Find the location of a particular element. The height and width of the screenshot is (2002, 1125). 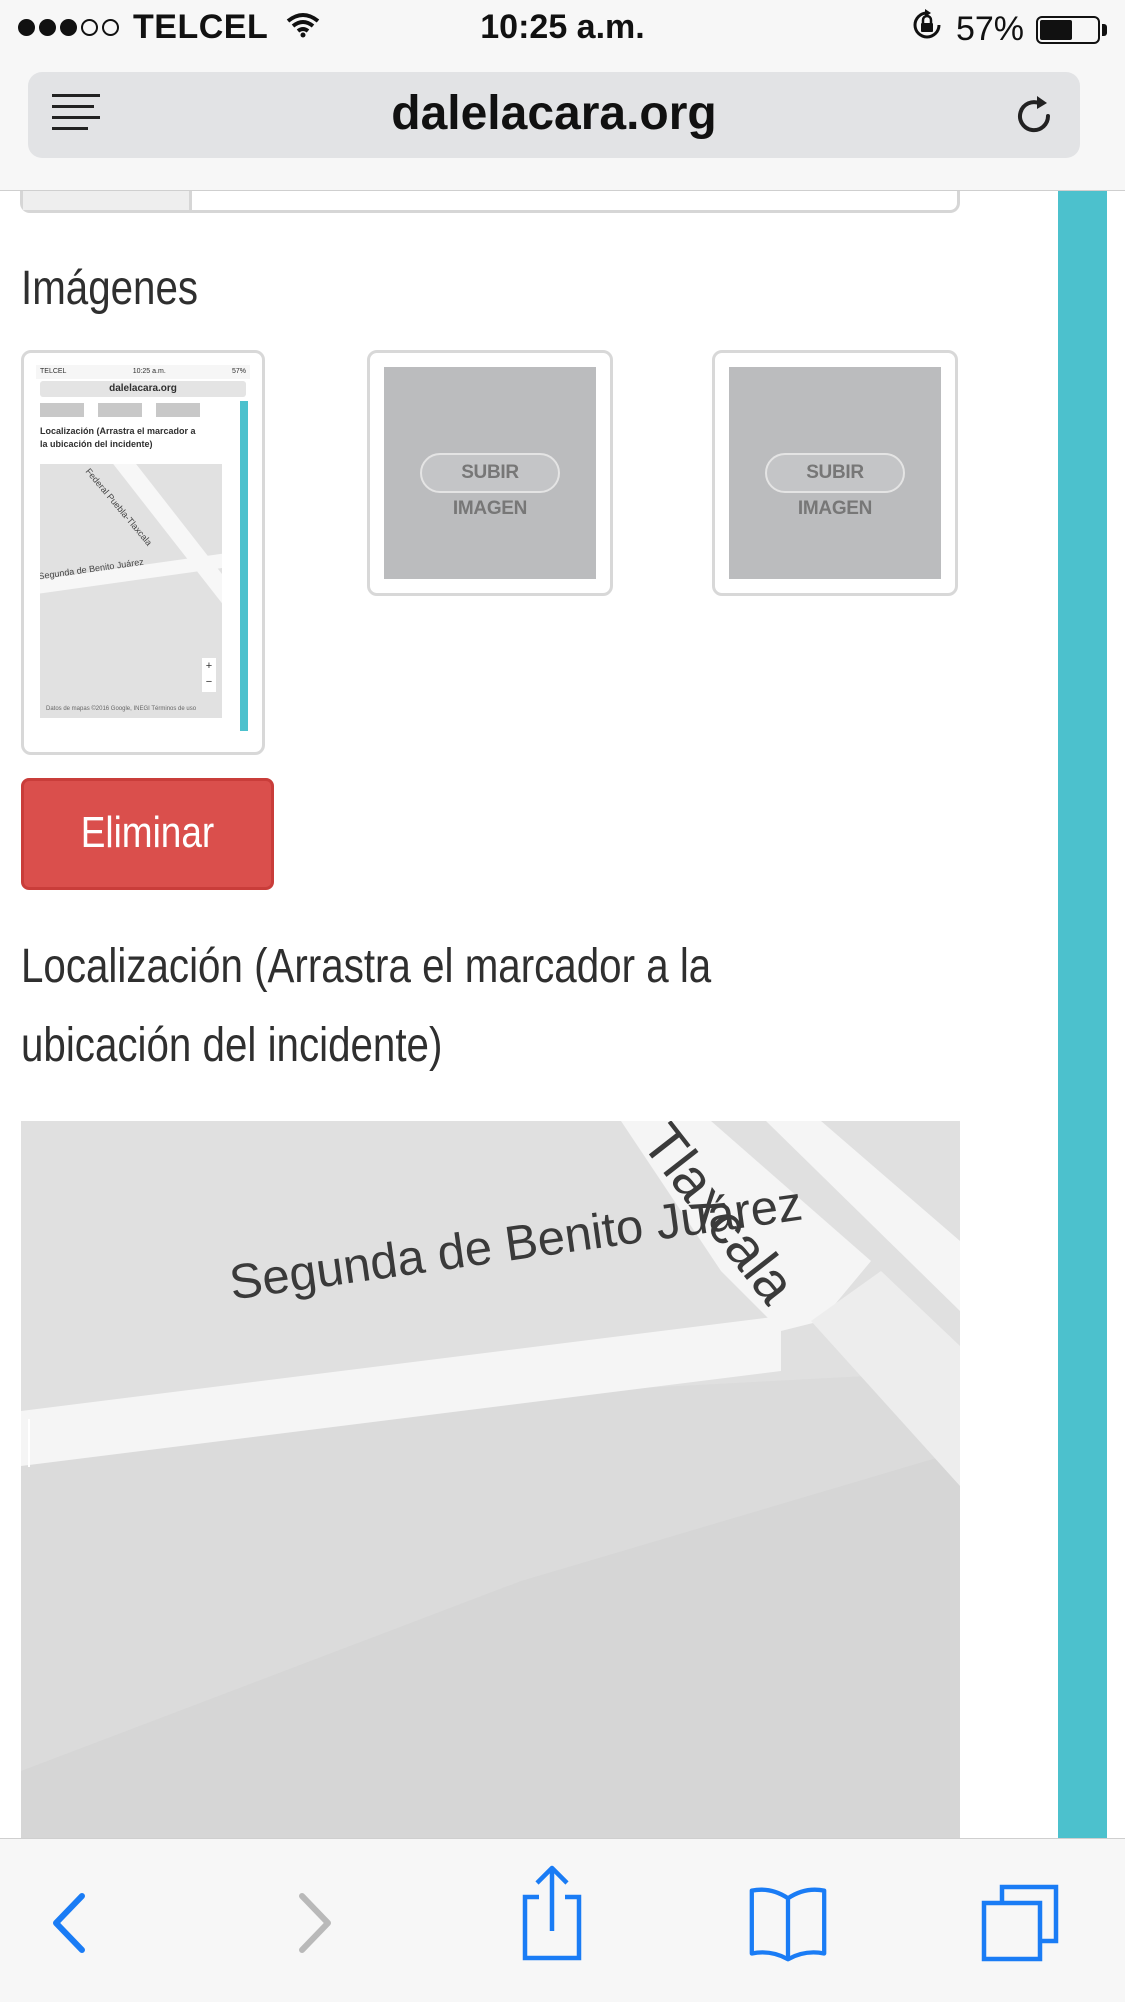

preview-teal-strip is located at coordinates (244, 566).